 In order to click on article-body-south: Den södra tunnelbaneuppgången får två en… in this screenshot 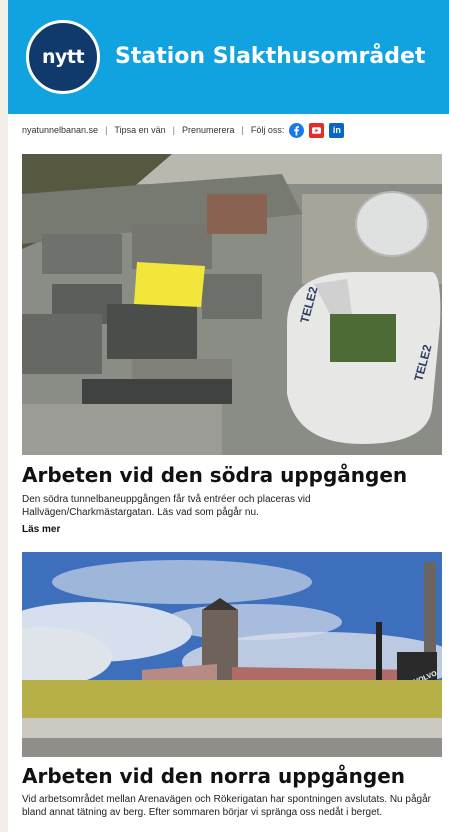, I will do `click(166, 506)`.